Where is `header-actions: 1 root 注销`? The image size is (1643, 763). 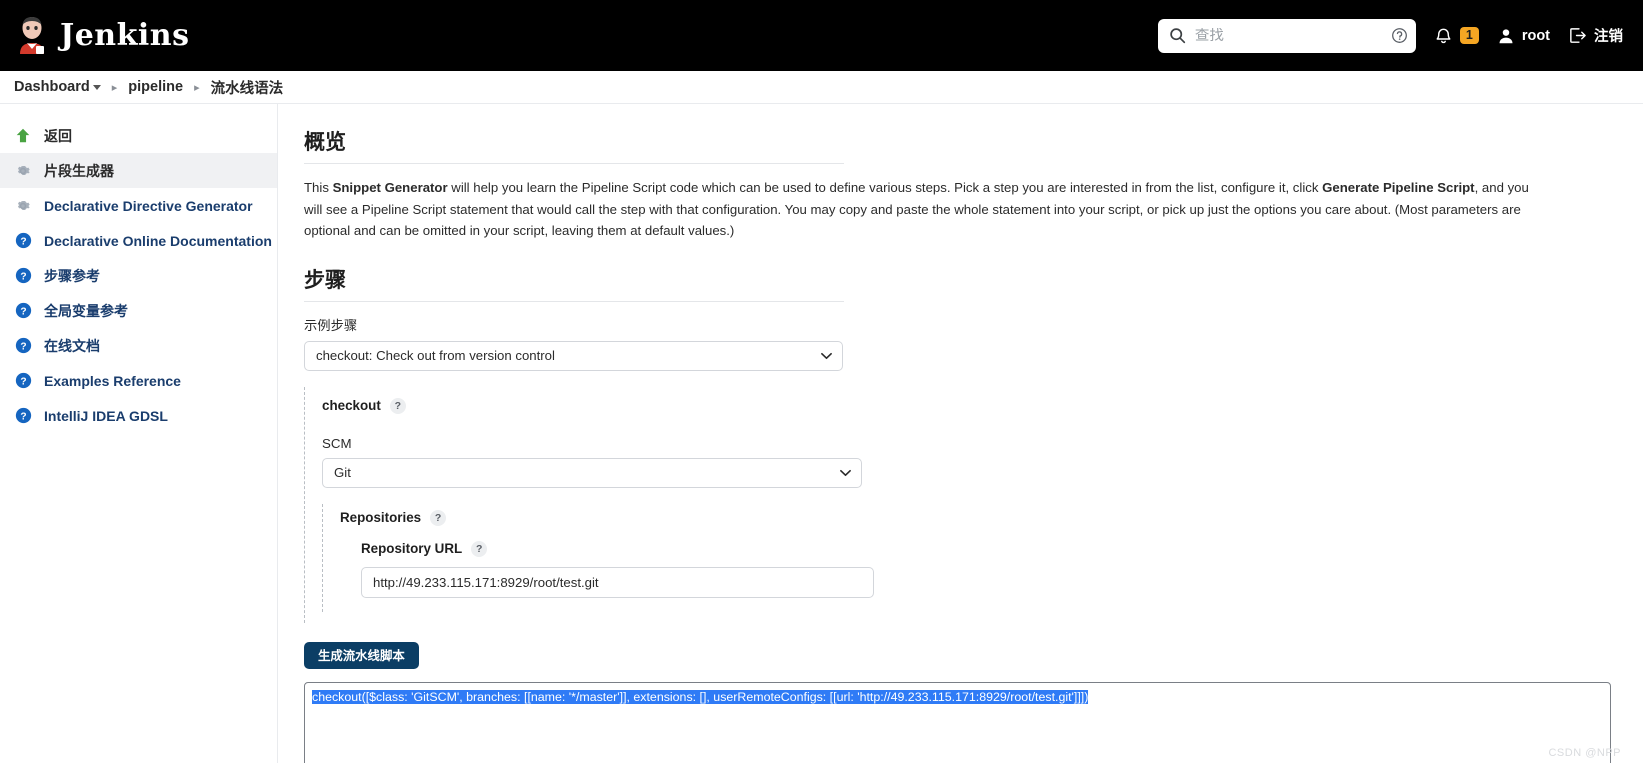
header-actions: 1 root 注销 is located at coordinates (1390, 35).